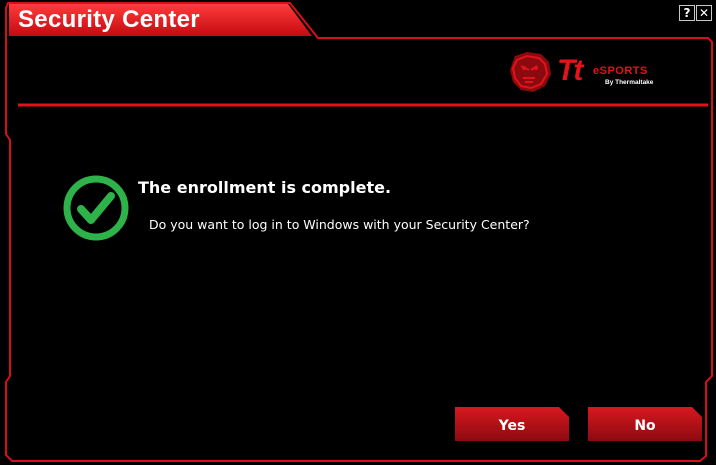  I want to click on brand-subtitle: By Thermaltake, so click(629, 82).